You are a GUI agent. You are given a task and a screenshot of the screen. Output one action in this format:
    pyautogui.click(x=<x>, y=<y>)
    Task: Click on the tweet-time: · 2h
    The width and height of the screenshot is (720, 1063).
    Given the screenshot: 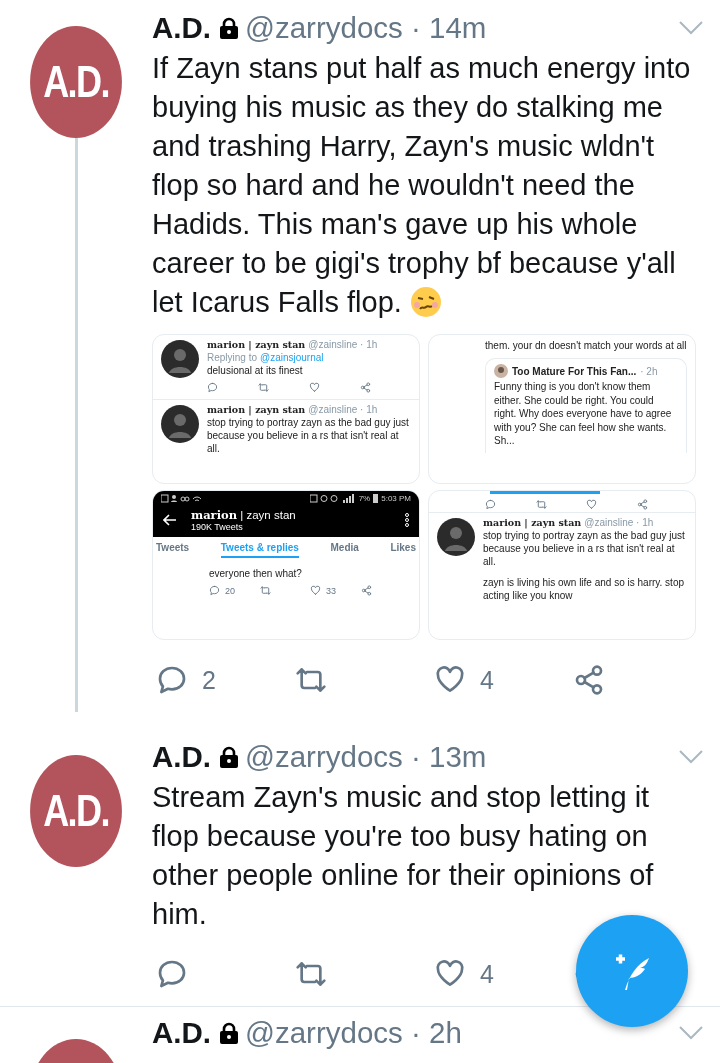 What is the action you would take?
    pyautogui.click(x=649, y=371)
    